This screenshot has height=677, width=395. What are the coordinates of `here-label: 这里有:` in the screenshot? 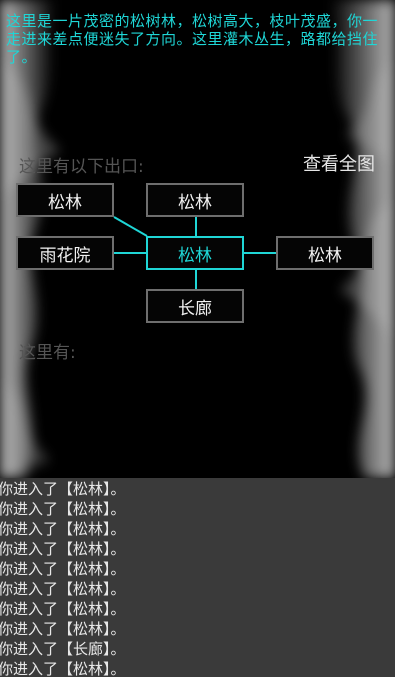 It's located at (47, 353).